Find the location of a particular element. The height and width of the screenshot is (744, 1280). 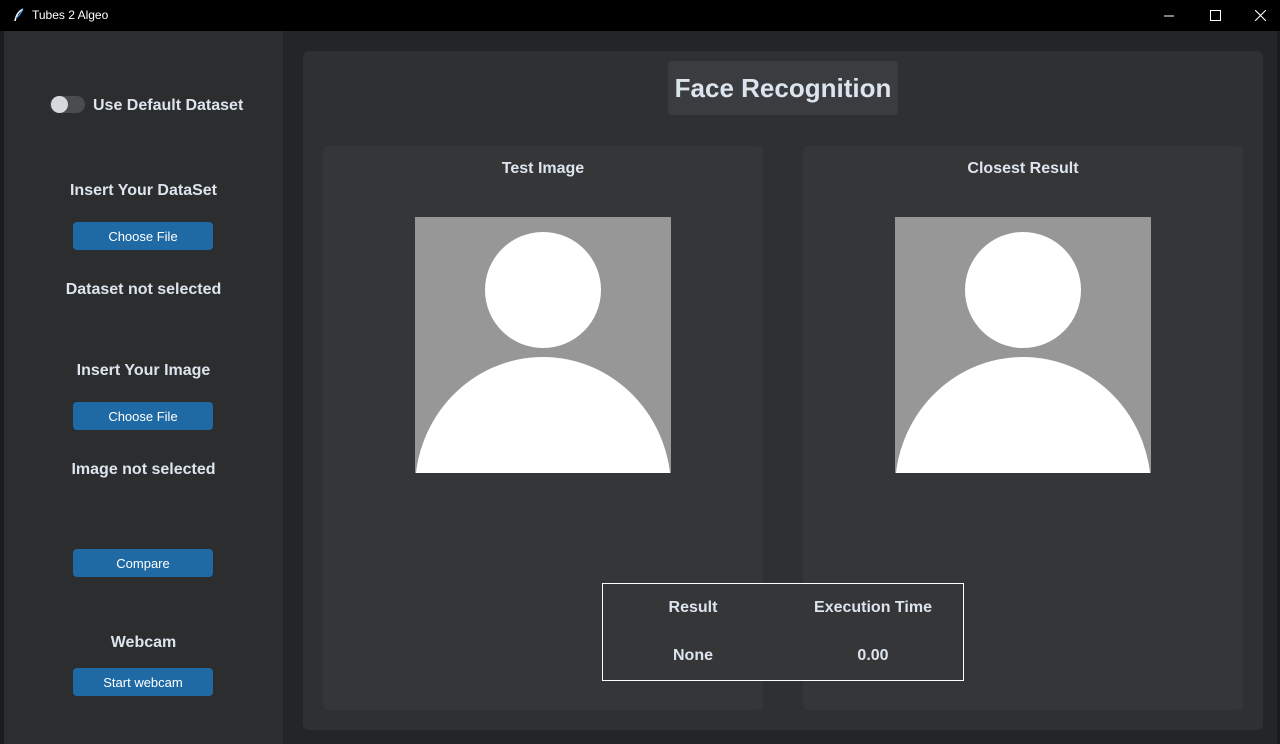

close-button is located at coordinates (1258, 15).